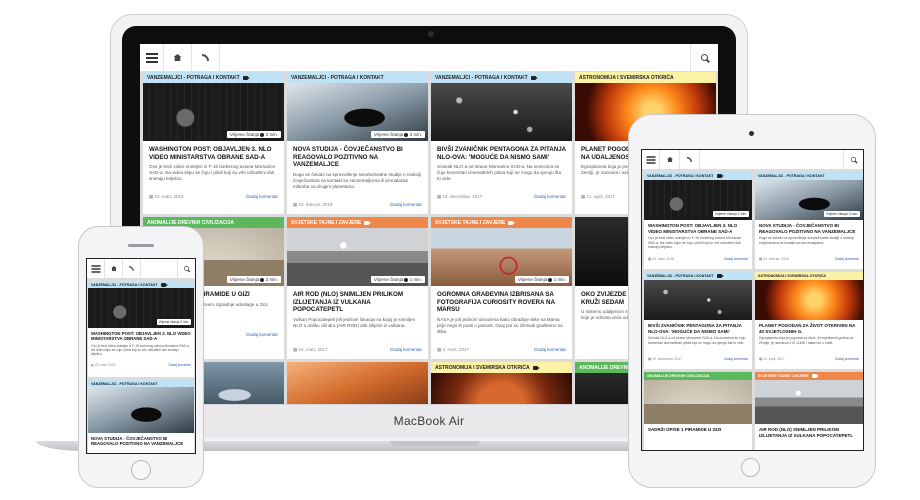 The height and width of the screenshot is (500, 920). I want to click on article-card: ASTRONOMIJA I SVEMIRSKA OTKRIĆA, so click(501, 383).